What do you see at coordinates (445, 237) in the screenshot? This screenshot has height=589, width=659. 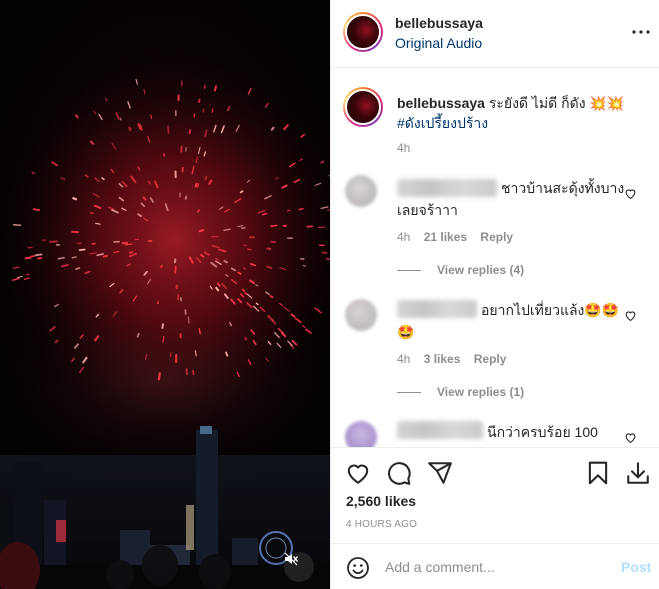 I see `comment-likes: 21 likes` at bounding box center [445, 237].